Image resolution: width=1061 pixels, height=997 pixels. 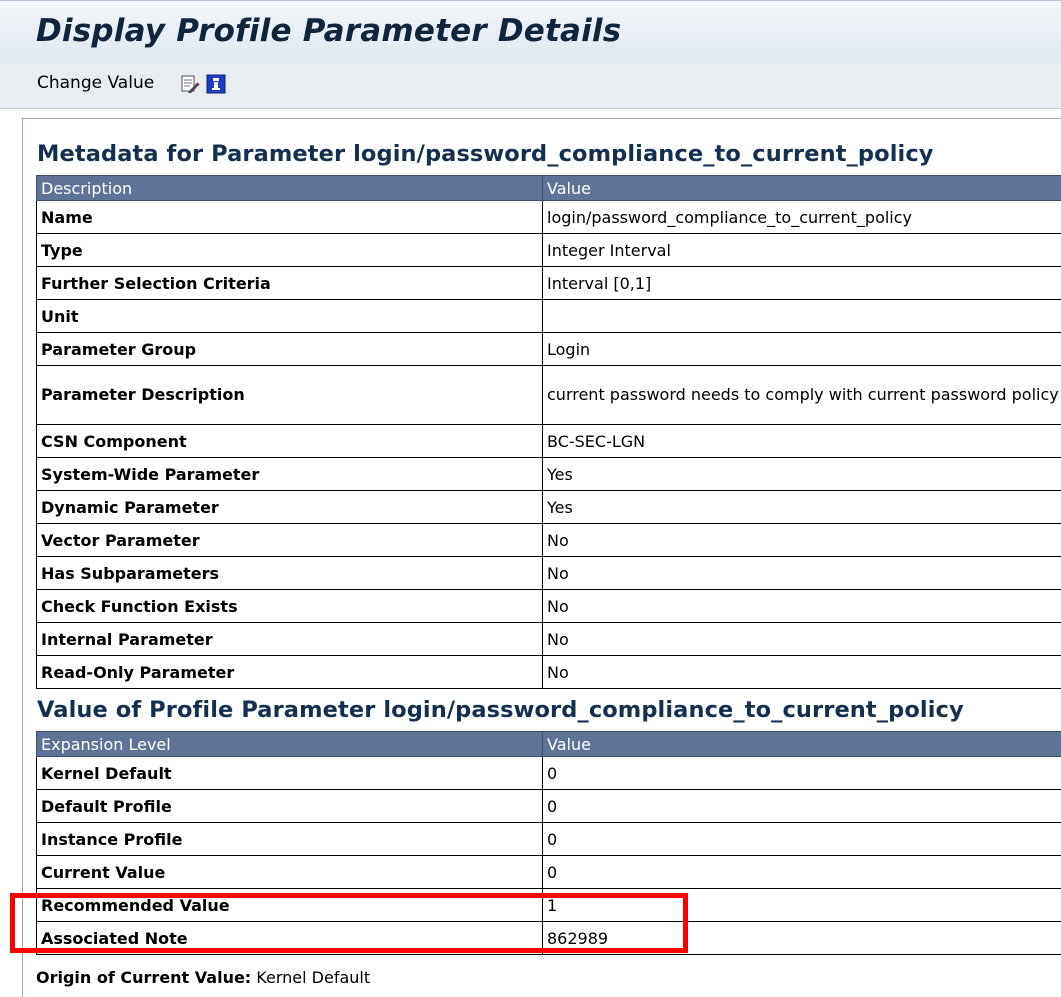 I want to click on table-row: Associated Note 862989, so click(x=549, y=938).